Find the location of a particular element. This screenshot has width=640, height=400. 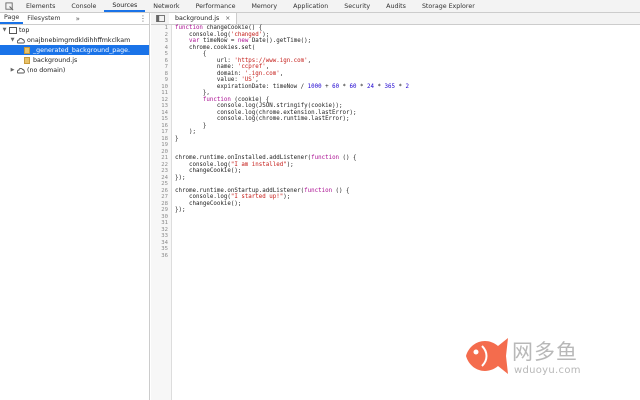

navigator-tabs: Page Filesystem » ⋮ is located at coordinates (74, 19).